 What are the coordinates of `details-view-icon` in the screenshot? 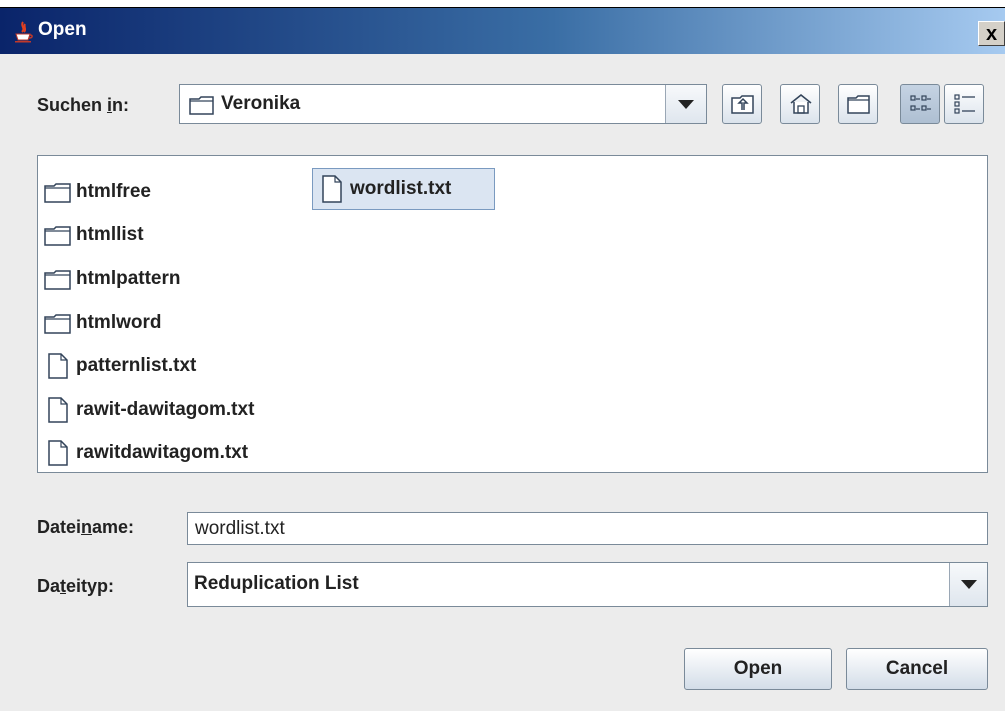 It's located at (964, 104).